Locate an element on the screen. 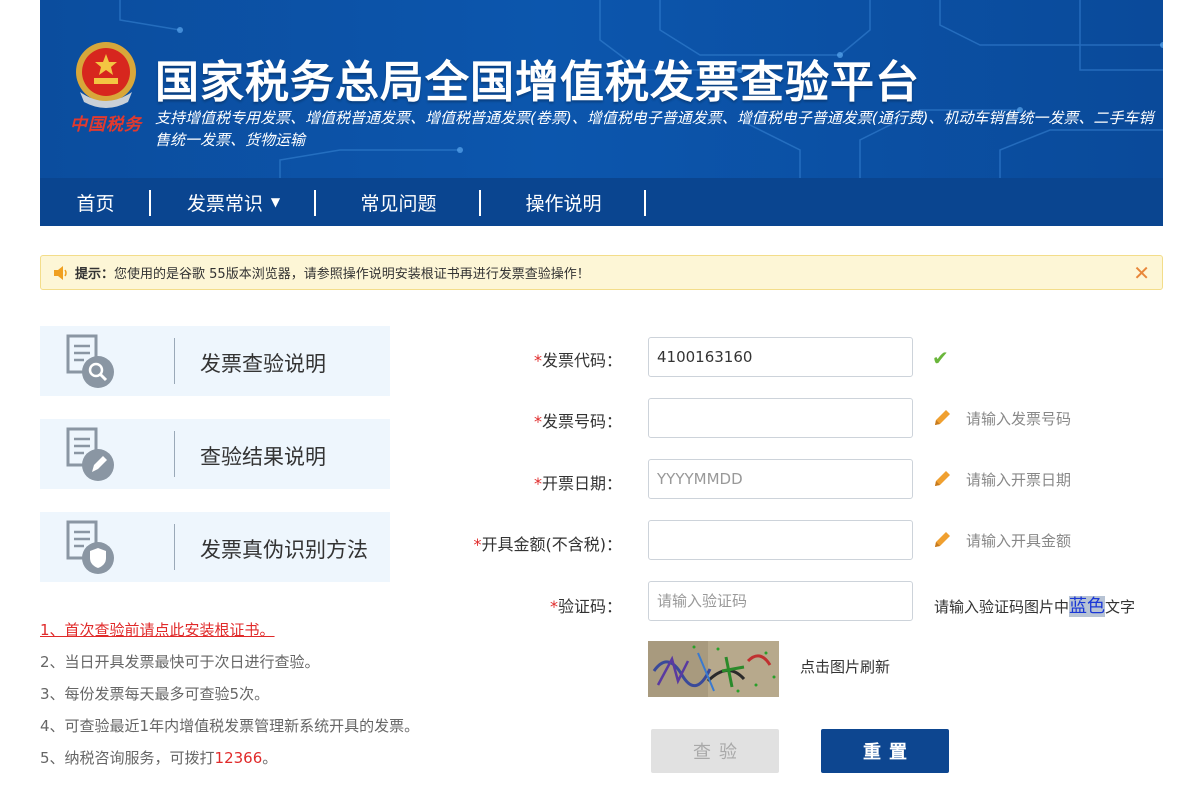 The width and height of the screenshot is (1200, 802). main-nav: 首页 发票常识 ▼ 常见问题 操作说明 is located at coordinates (601, 202).